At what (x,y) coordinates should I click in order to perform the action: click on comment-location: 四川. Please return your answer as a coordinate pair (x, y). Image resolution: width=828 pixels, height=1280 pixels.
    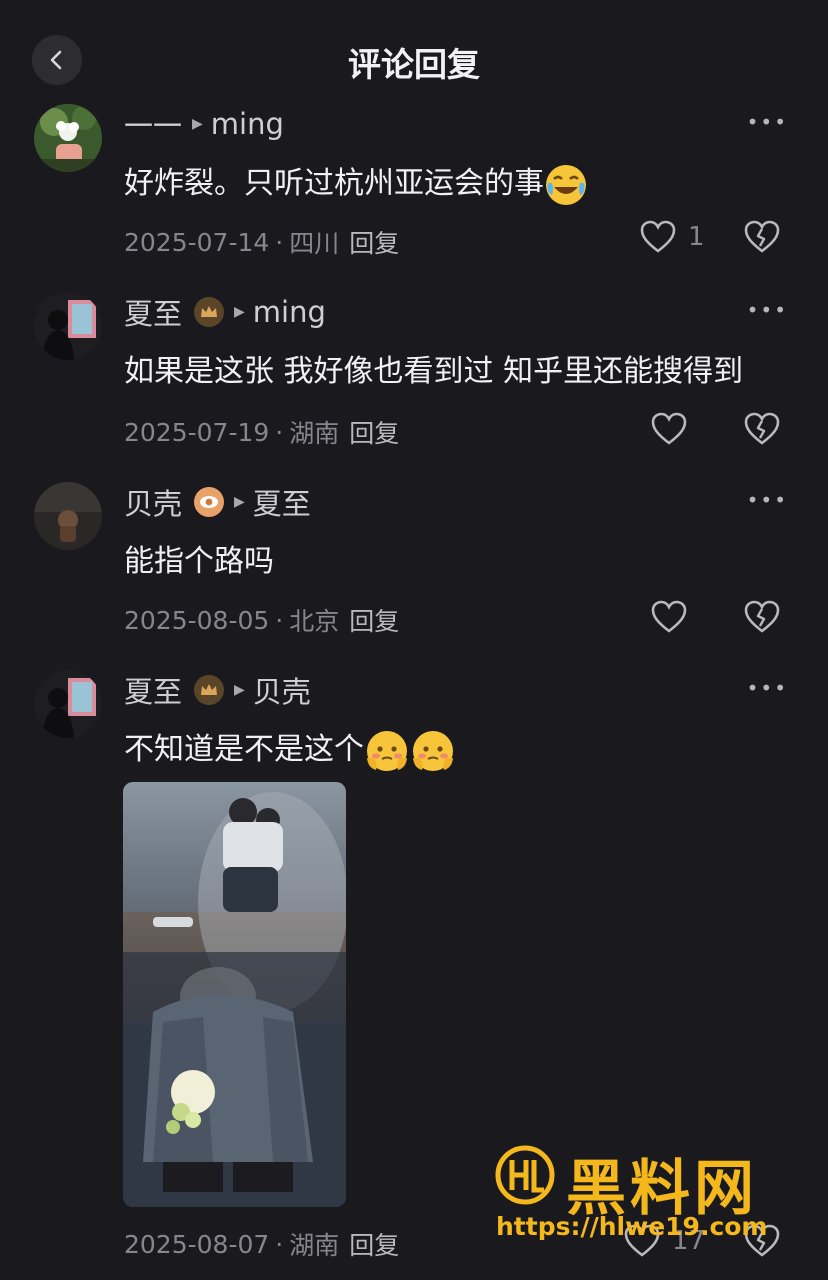
    Looking at the image, I should click on (314, 243).